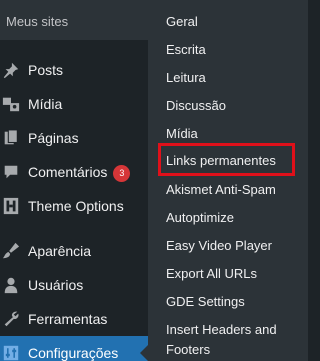 The height and width of the screenshot is (361, 320). Describe the element at coordinates (223, 340) in the screenshot. I see `submenu-item-insert-headers-footers: Insert Headers and Footers` at that location.